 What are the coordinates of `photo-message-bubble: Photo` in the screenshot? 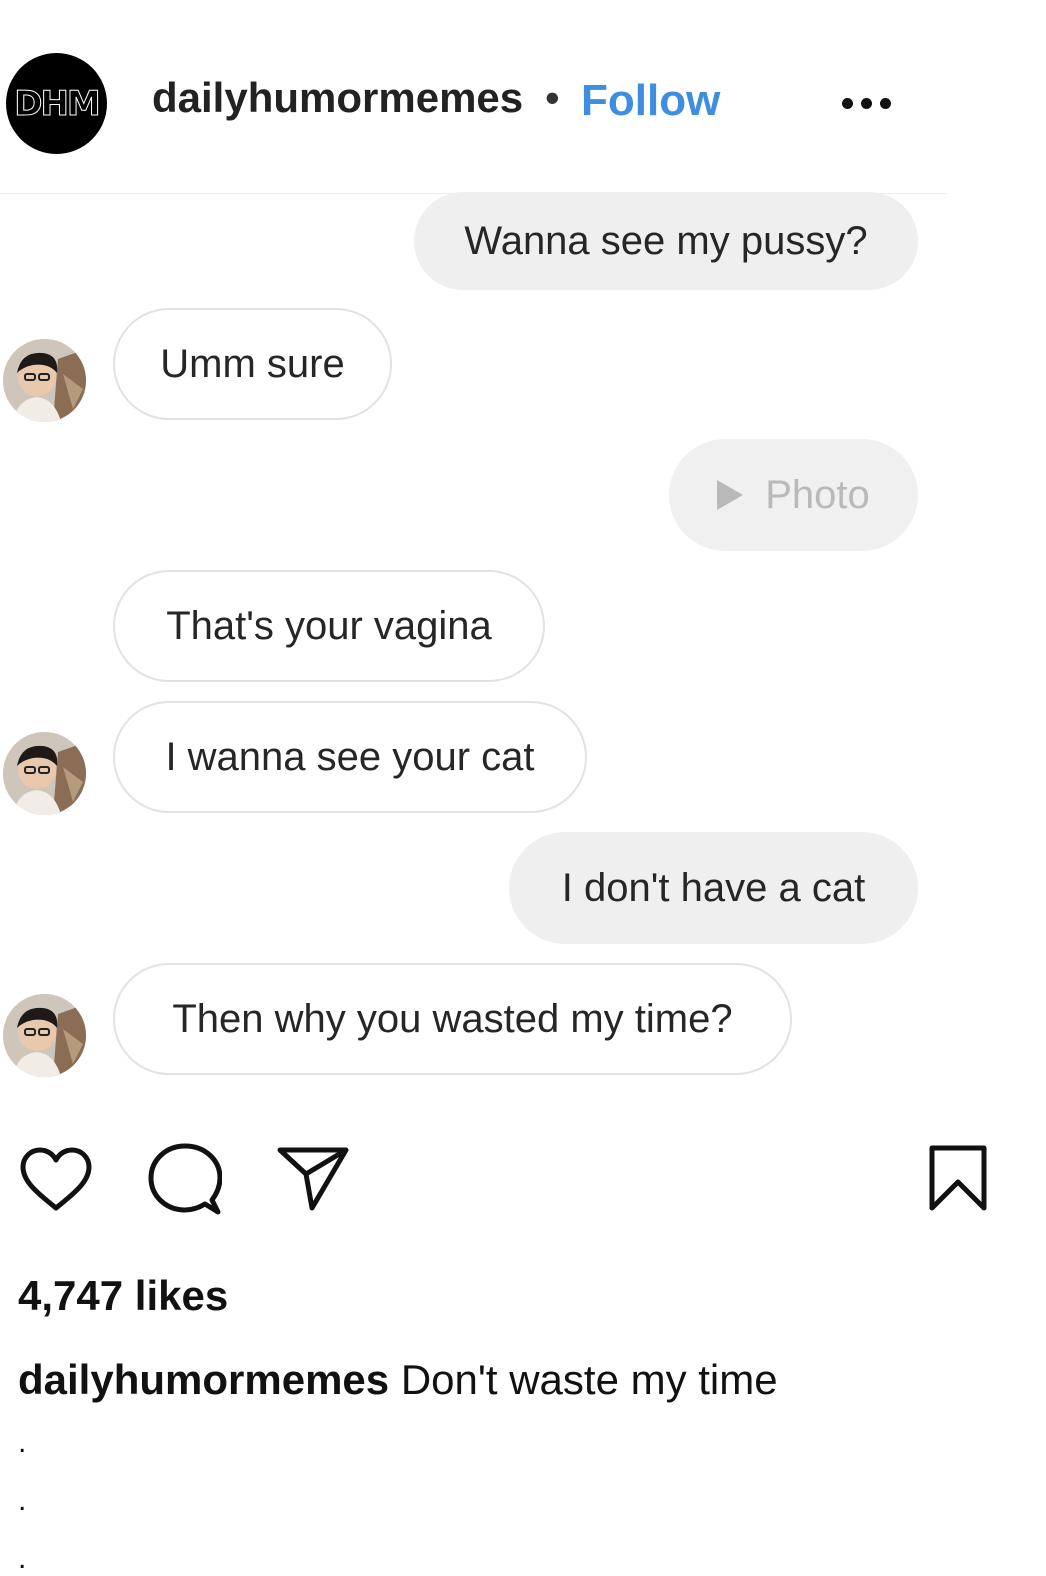 It's located at (793, 495).